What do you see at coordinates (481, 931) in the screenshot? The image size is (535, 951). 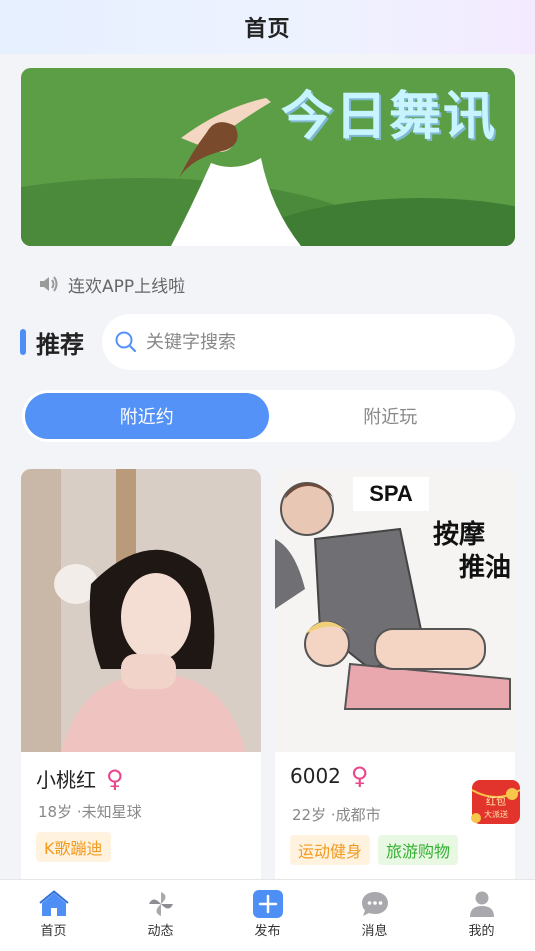 I see `nav-label: 我的` at bounding box center [481, 931].